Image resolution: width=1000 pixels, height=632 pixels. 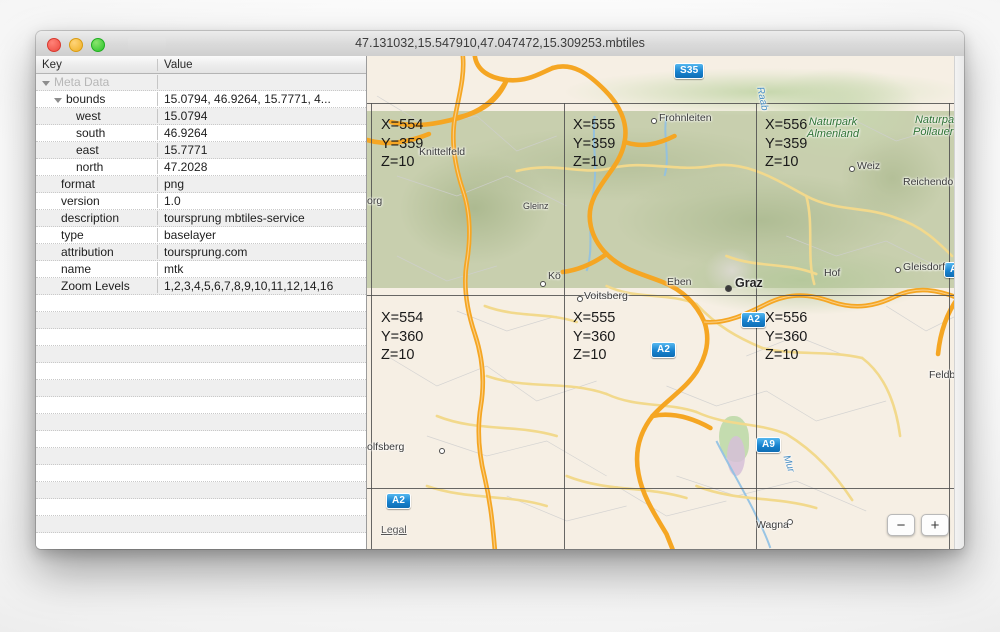 I want to click on highway-shield-a2-west: A2, so click(x=399, y=501).